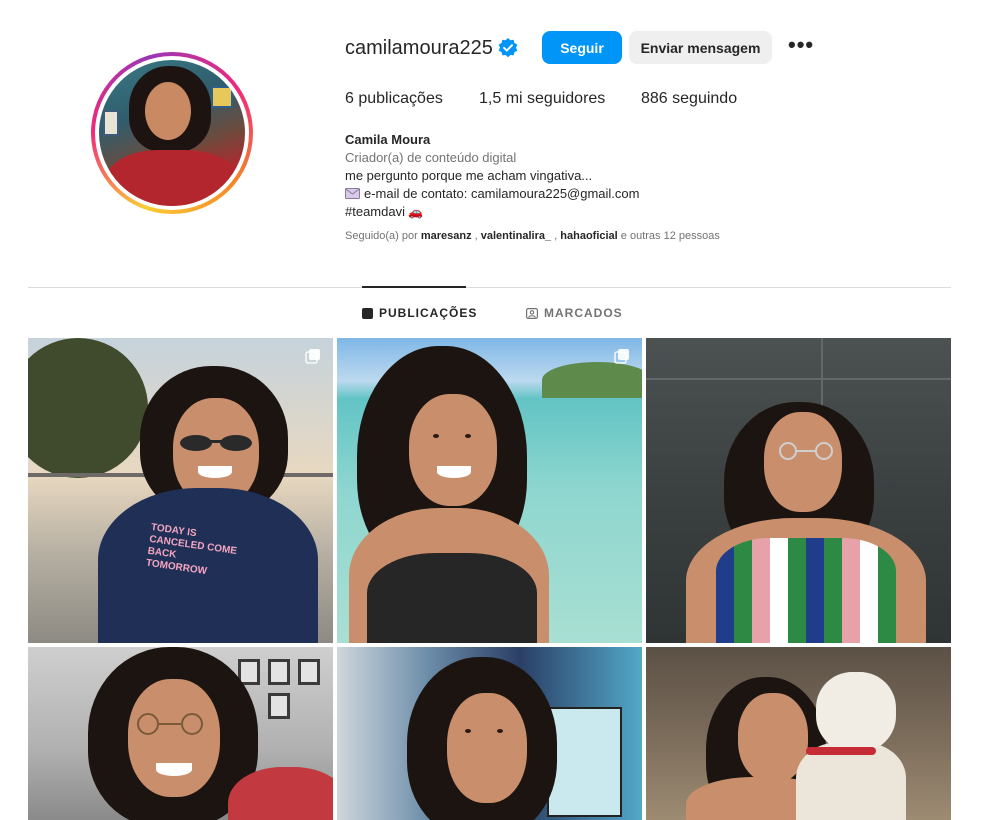 This screenshot has height=820, width=984. Describe the element at coordinates (446, 236) in the screenshot. I see `follower-link: maresanz` at that location.